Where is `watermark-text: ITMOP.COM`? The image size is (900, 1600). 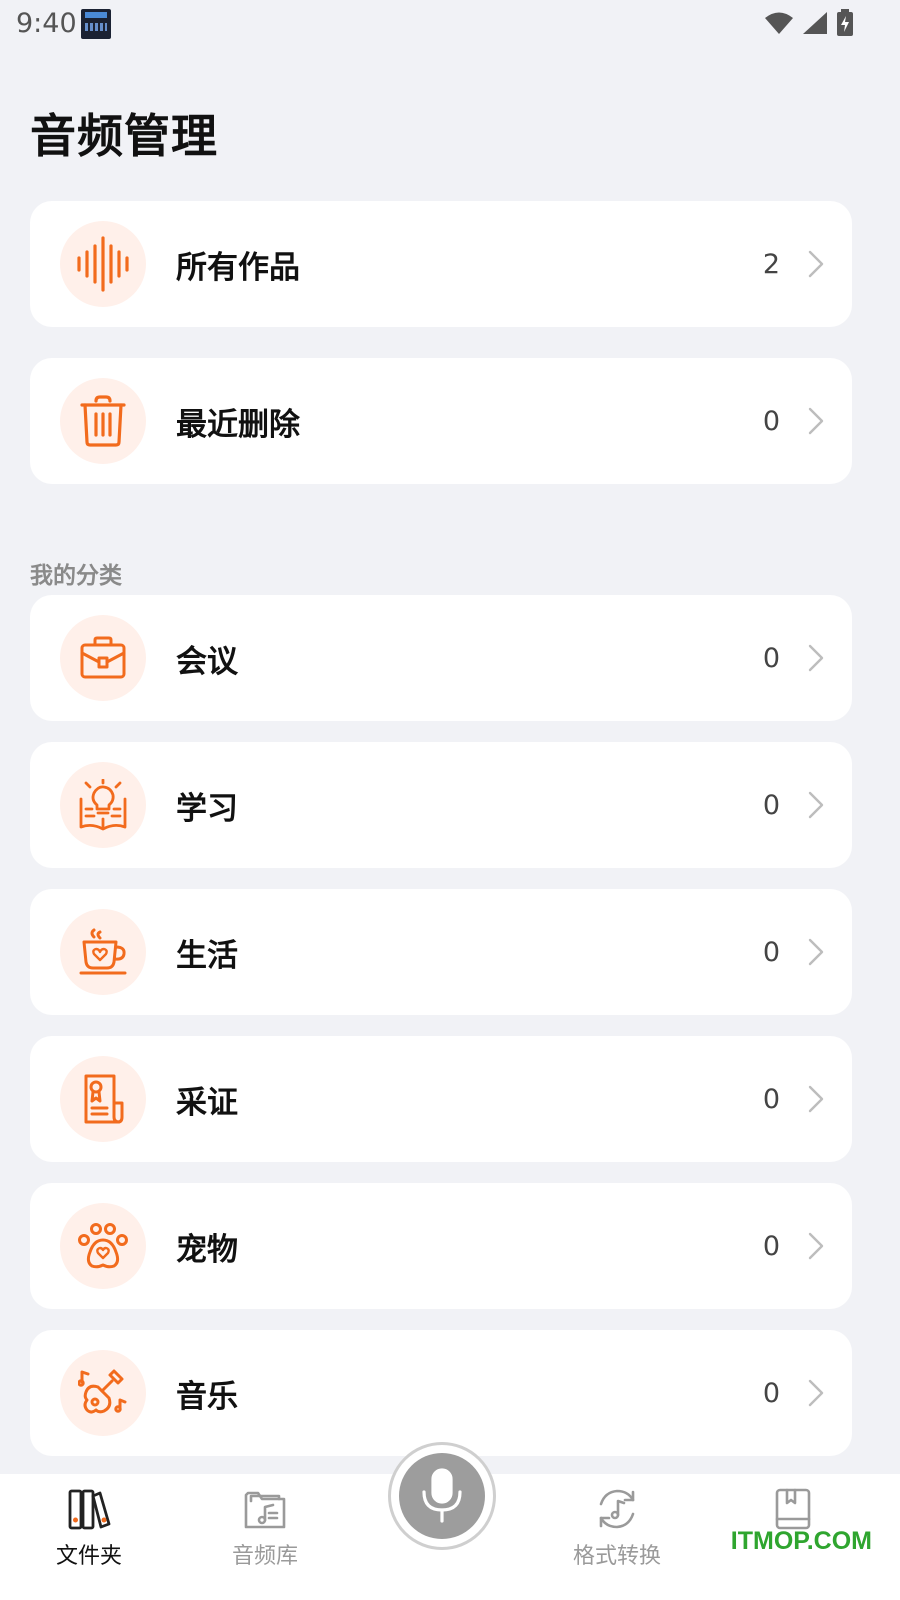
watermark-text: ITMOP.COM is located at coordinates (801, 1541).